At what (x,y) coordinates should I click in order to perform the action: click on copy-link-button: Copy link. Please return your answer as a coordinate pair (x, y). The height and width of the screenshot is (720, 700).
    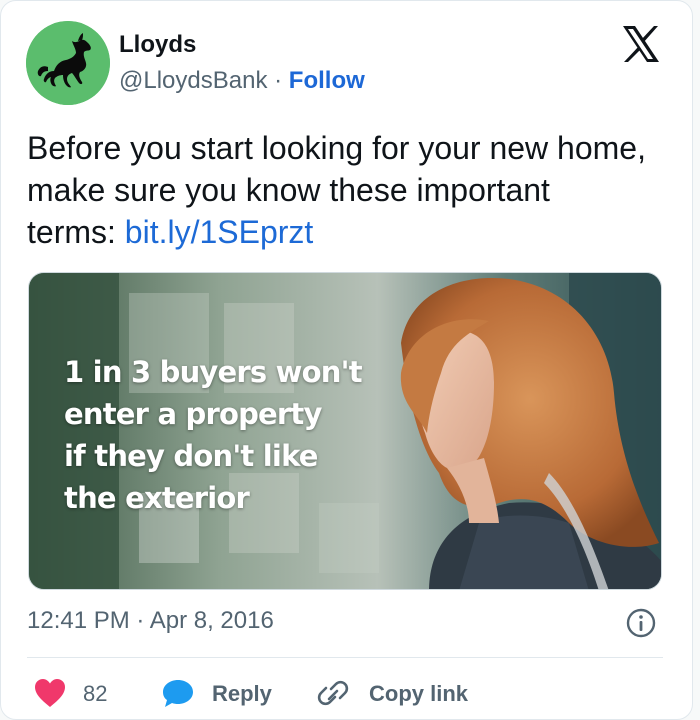
    Looking at the image, I should click on (418, 694).